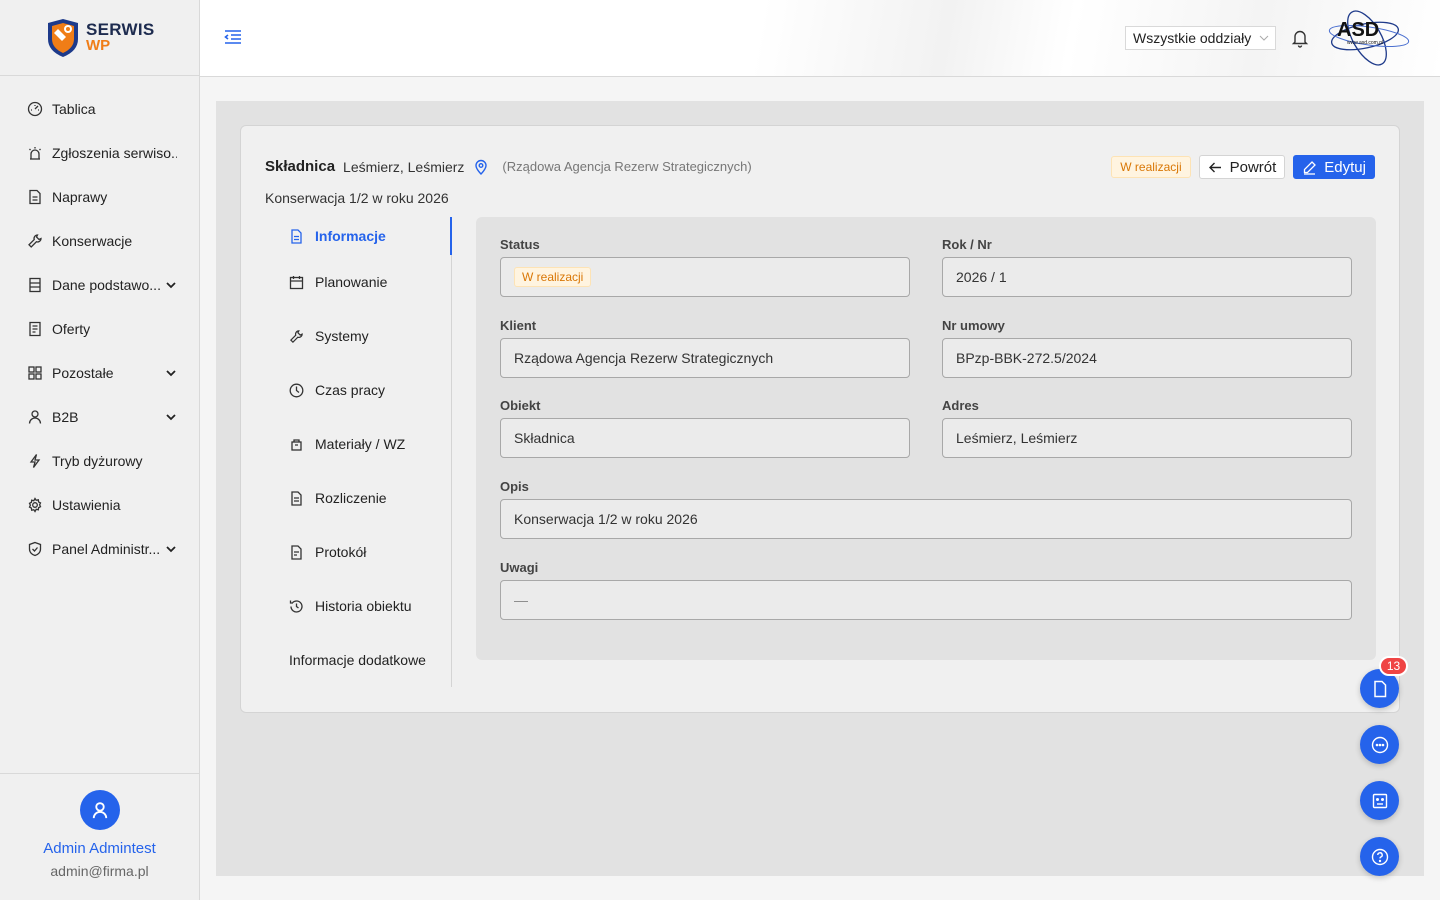  I want to click on tab-rozliczenie: Rozliczenie, so click(358, 498).